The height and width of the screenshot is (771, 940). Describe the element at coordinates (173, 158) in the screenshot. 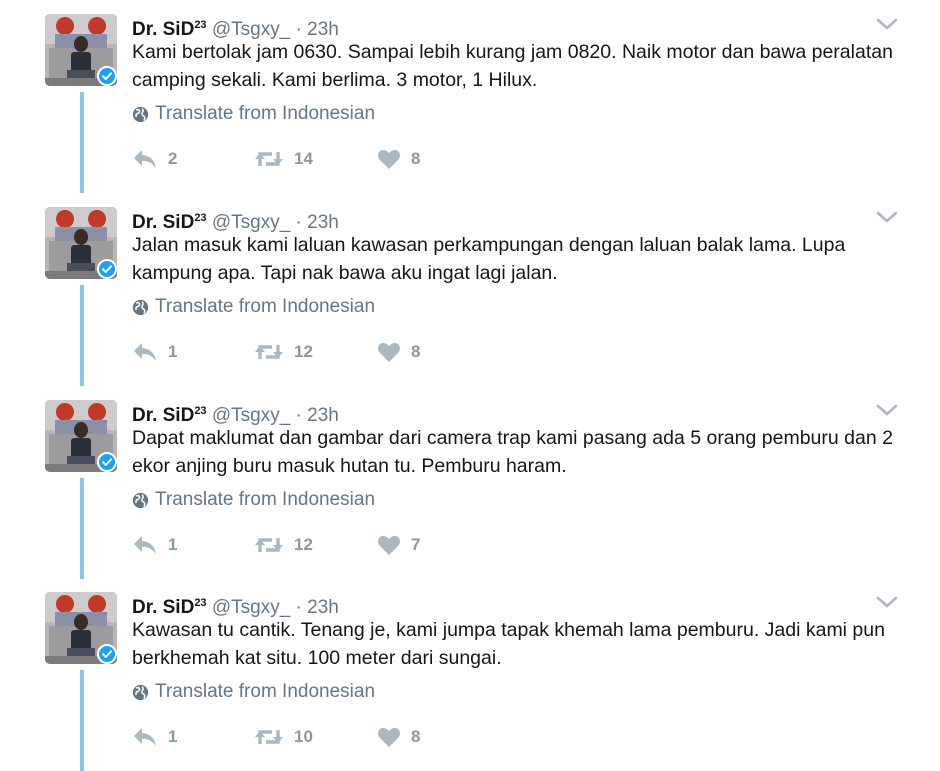

I see `reply-count: 2` at that location.